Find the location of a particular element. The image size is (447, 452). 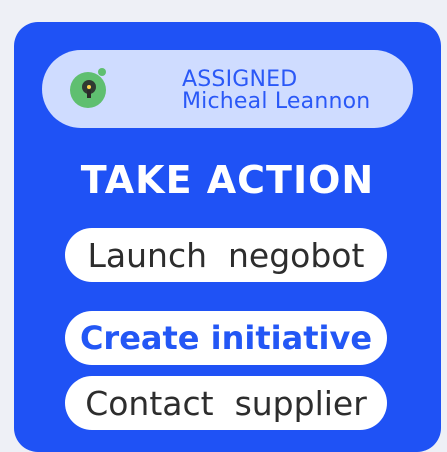

create-initiative-button: Create initiative is located at coordinates (226, 338).